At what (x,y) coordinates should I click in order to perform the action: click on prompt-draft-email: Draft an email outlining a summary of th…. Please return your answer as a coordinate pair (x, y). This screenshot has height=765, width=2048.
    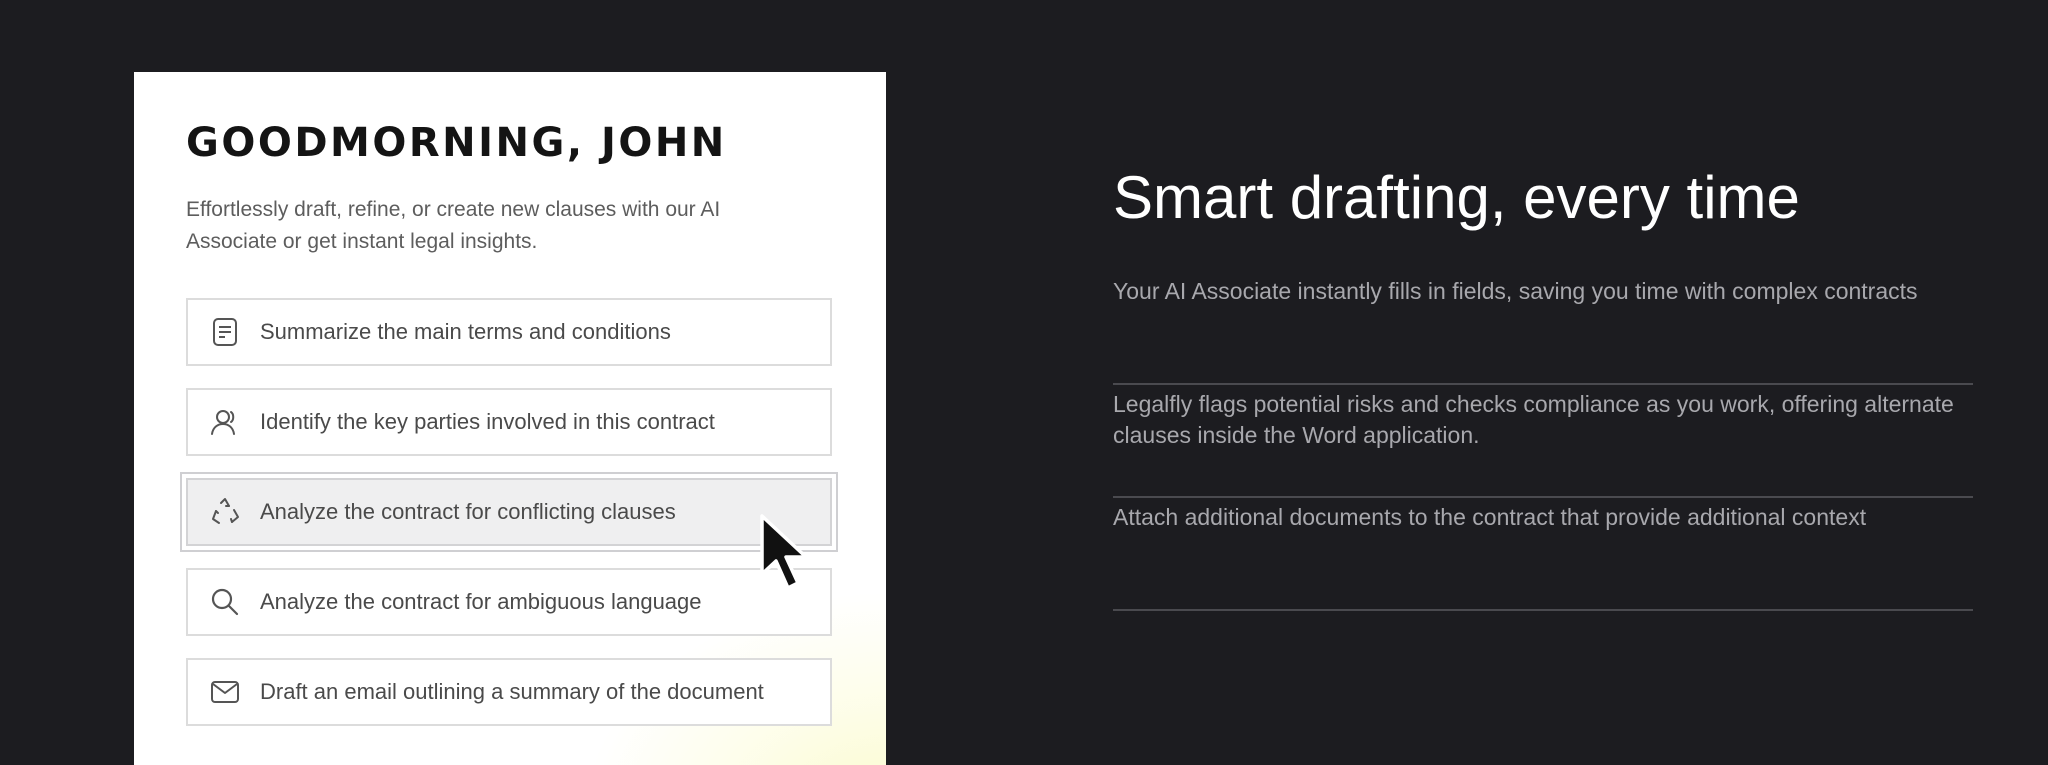
    Looking at the image, I should click on (509, 692).